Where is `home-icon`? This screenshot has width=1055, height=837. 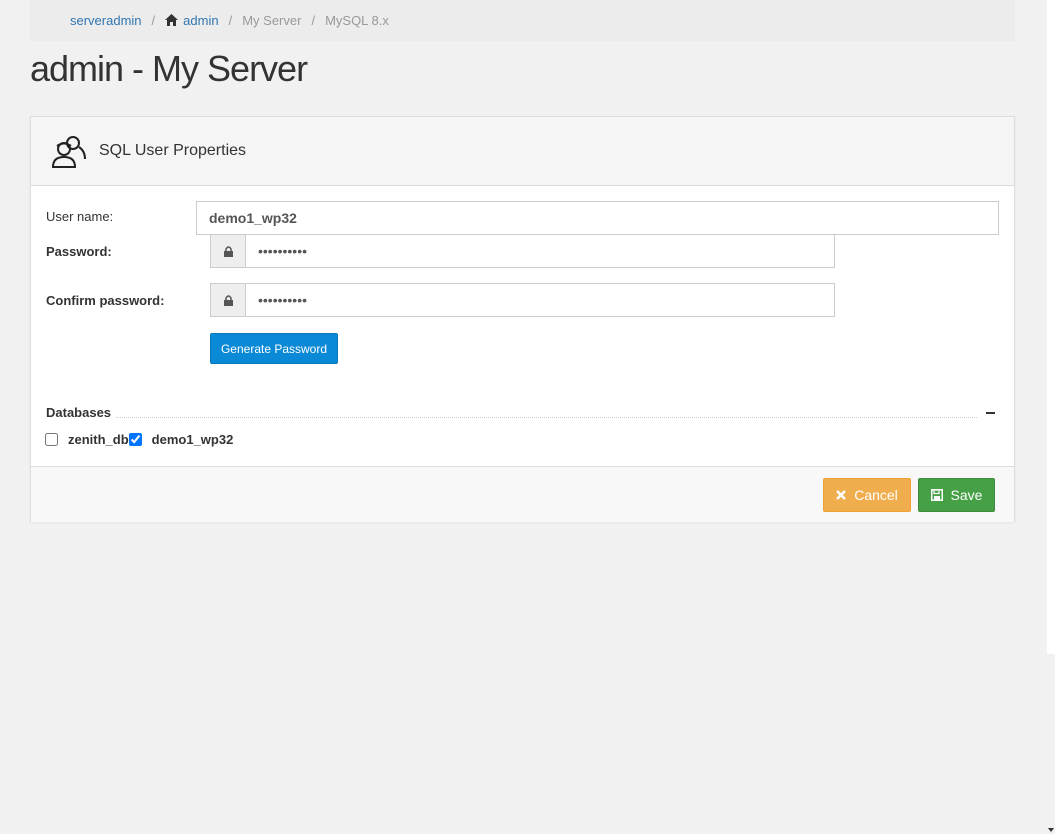
home-icon is located at coordinates (172, 20).